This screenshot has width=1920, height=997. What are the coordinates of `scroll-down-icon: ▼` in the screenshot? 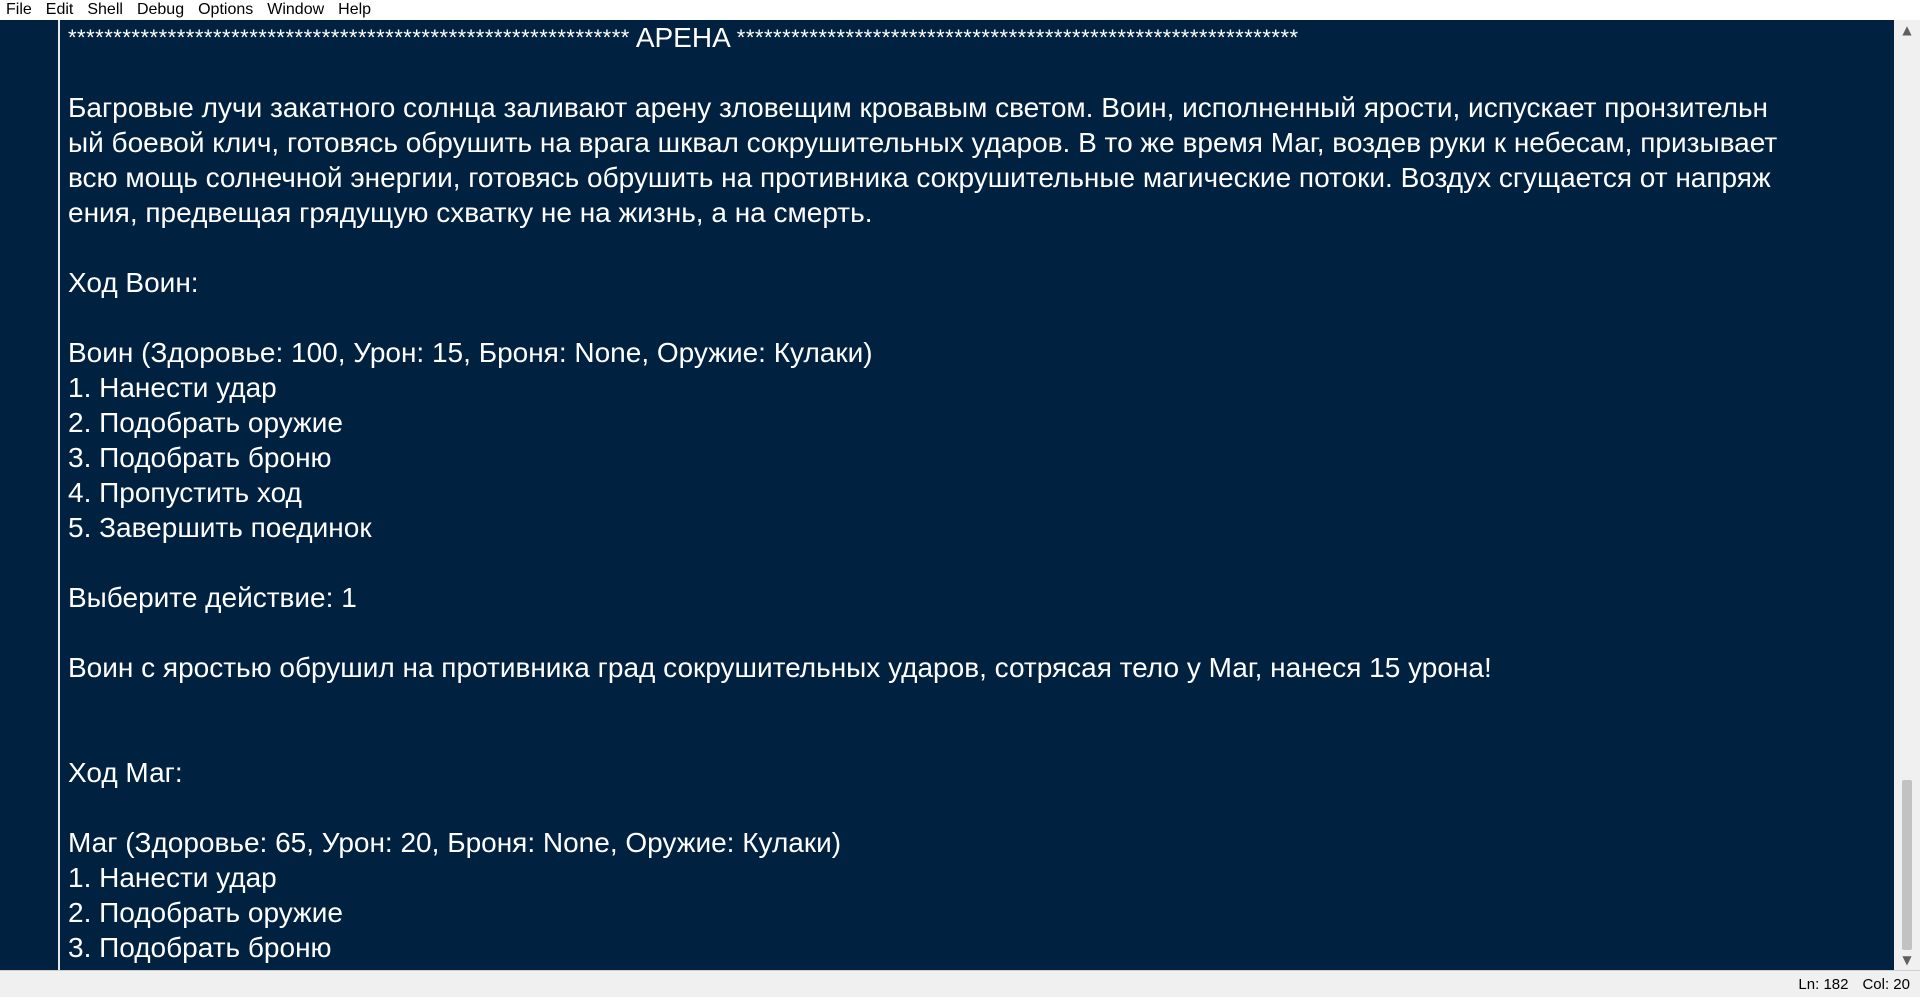 It's located at (1907, 960).